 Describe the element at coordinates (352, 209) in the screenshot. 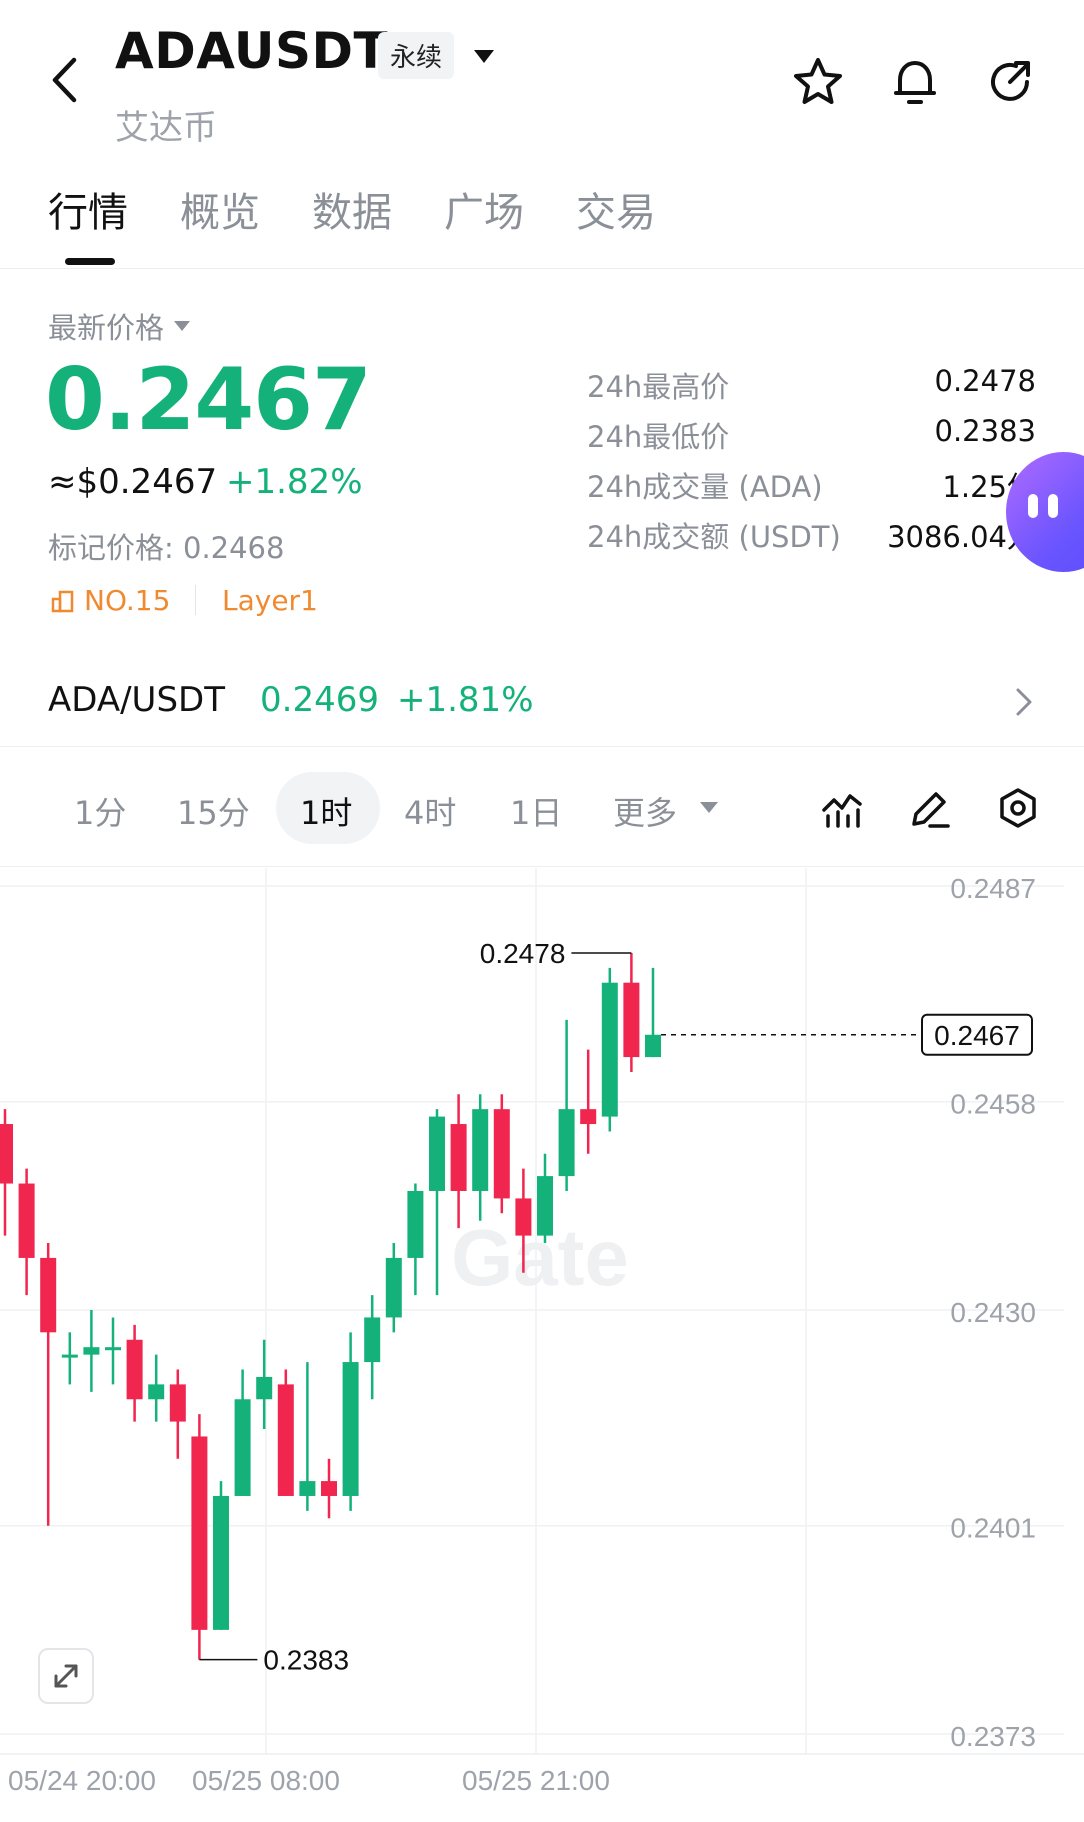

I see `tab-data: 数据` at that location.